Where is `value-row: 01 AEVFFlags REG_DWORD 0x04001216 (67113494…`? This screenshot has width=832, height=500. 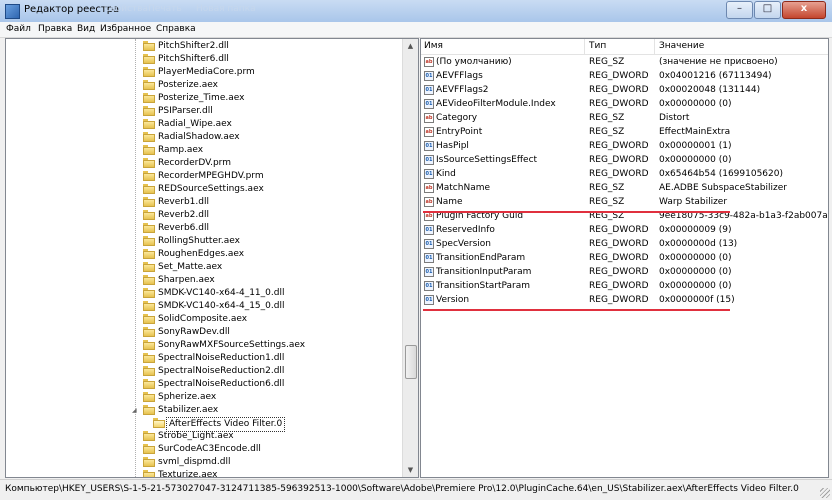
value-row: 01 AEVFFlags REG_DWORD 0x04001216 (67113494… is located at coordinates (624, 76).